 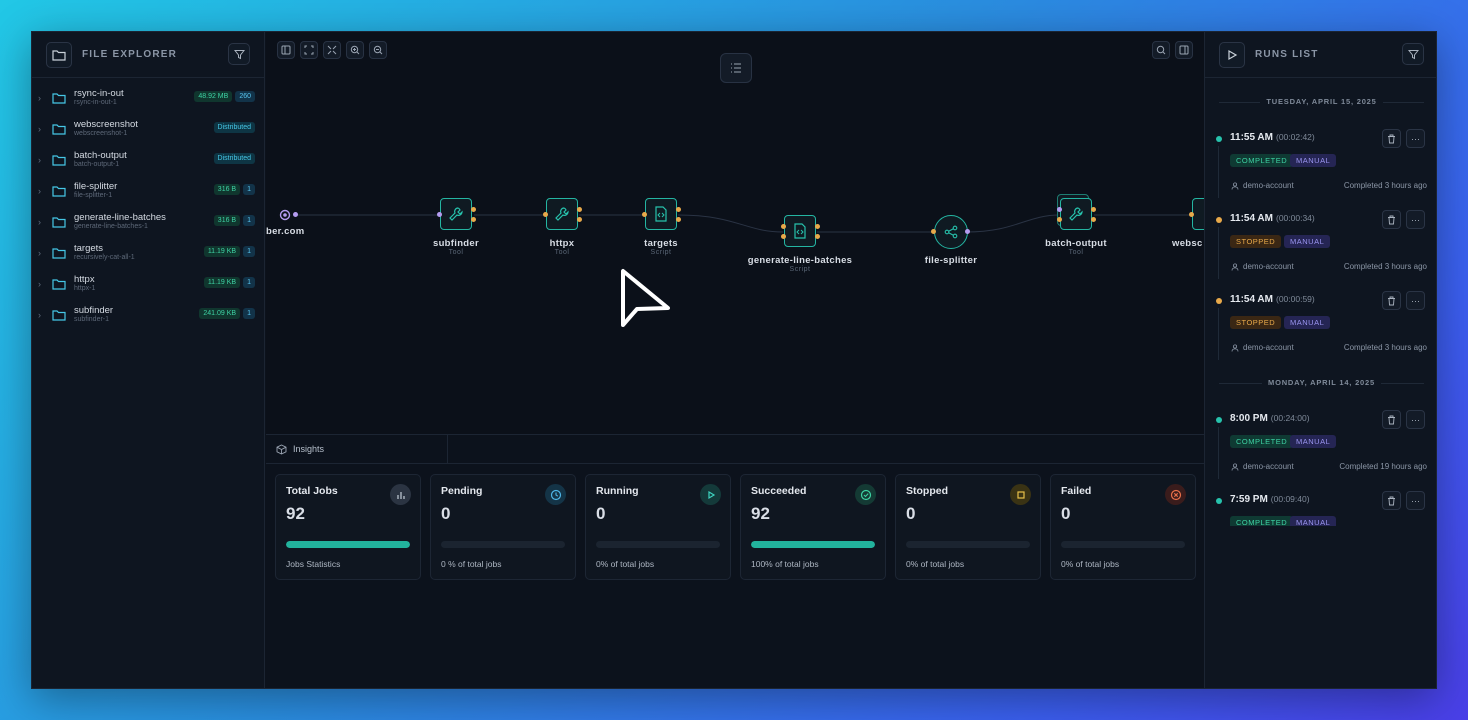 What do you see at coordinates (130, 54) in the screenshot?
I see `file-explorer-title: FILE EXPLORER` at bounding box center [130, 54].